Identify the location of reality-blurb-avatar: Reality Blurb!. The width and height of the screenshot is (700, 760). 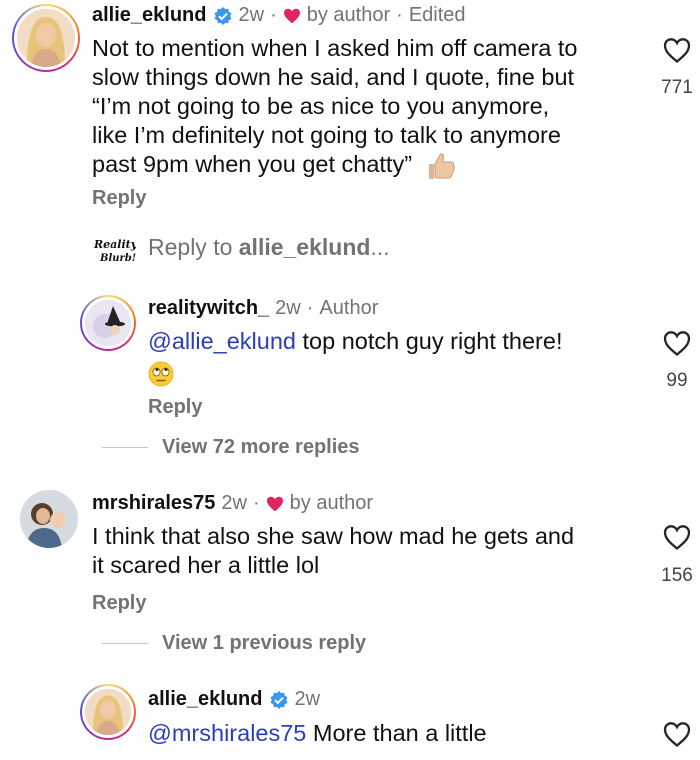
(115, 250).